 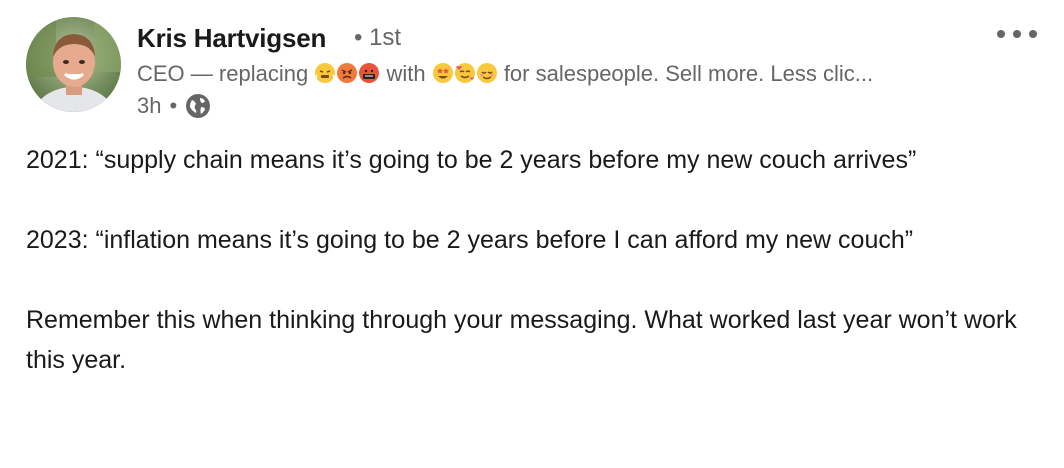 What do you see at coordinates (198, 106) in the screenshot?
I see `globe-icon` at bounding box center [198, 106].